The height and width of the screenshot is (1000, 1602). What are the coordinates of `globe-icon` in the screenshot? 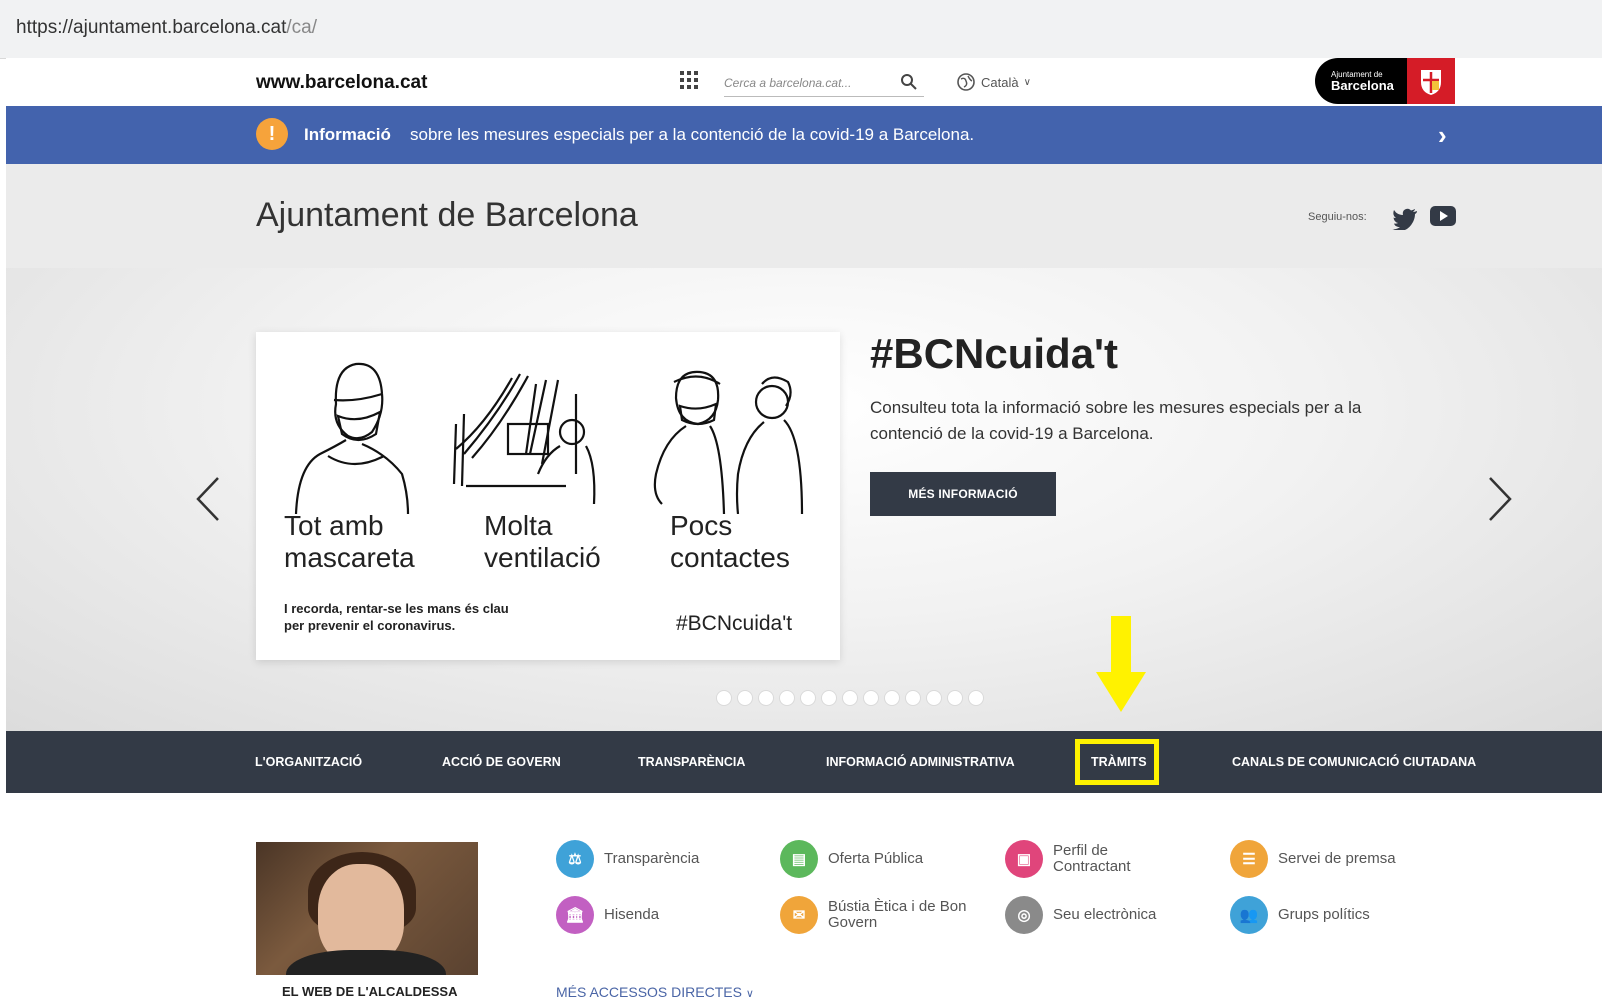 It's located at (966, 82).